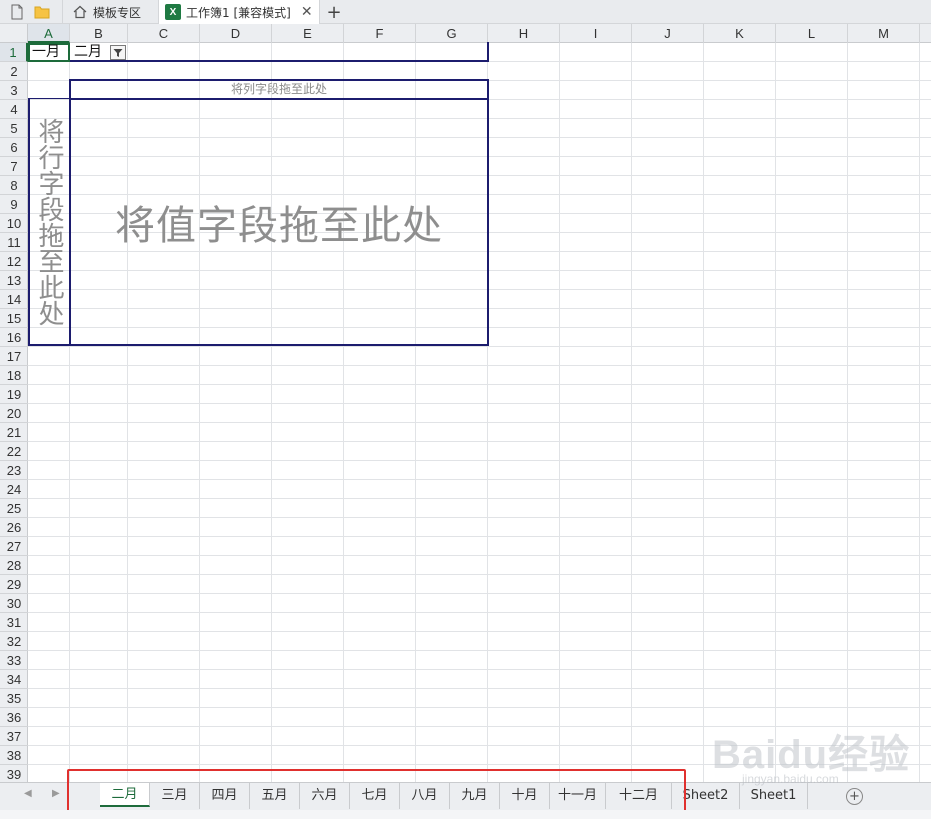  I want to click on tab-label: 工作簿1 [兼容模式], so click(238, 12).